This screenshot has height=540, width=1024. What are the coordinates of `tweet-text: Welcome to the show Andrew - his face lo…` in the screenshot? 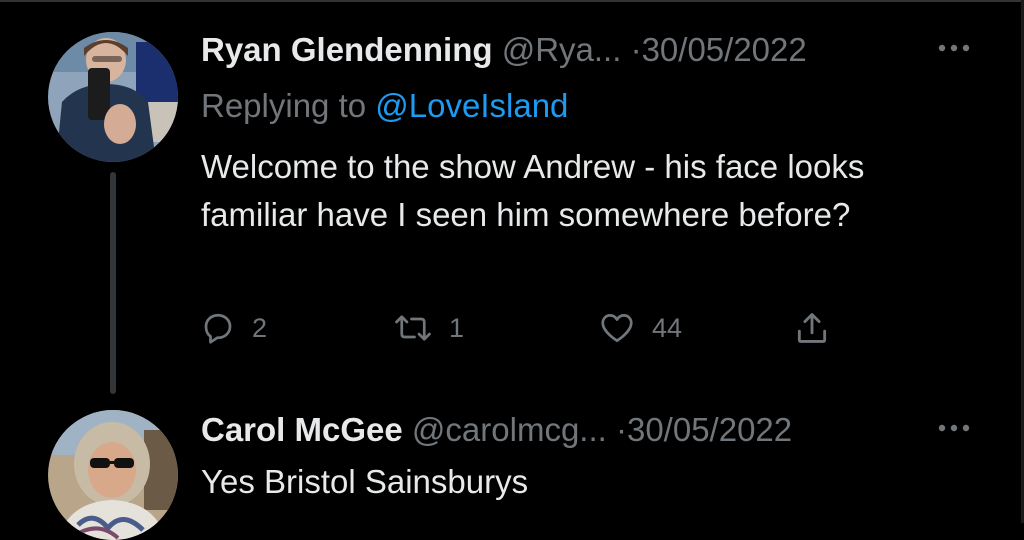 It's located at (533, 190).